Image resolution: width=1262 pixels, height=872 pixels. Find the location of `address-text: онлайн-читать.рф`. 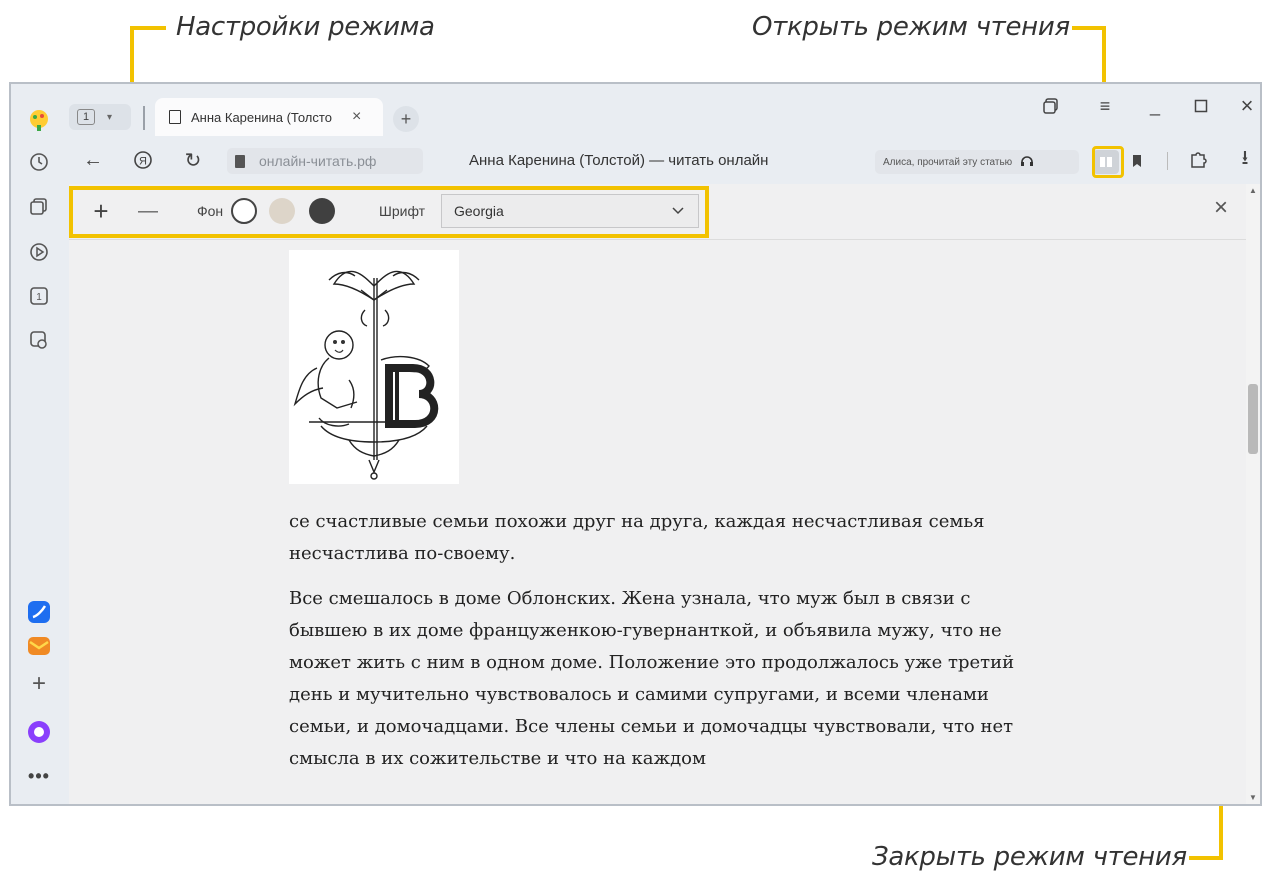

address-text: онлайн-читать.рф is located at coordinates (318, 161).